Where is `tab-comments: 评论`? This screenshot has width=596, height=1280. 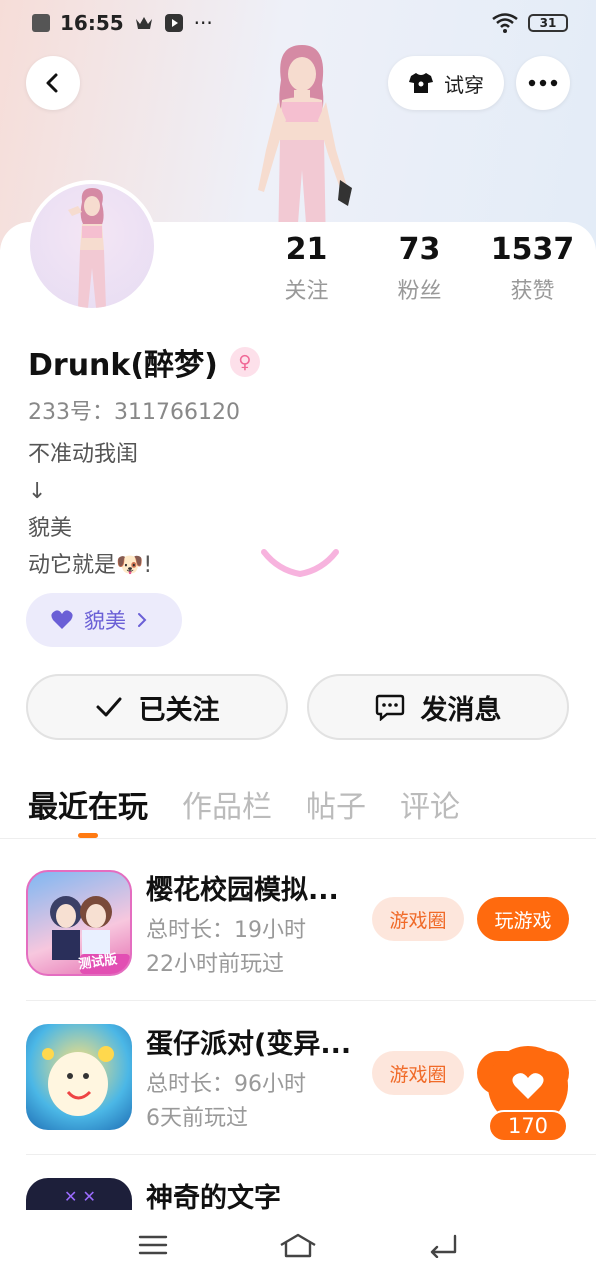 tab-comments: 评论 is located at coordinates (430, 804).